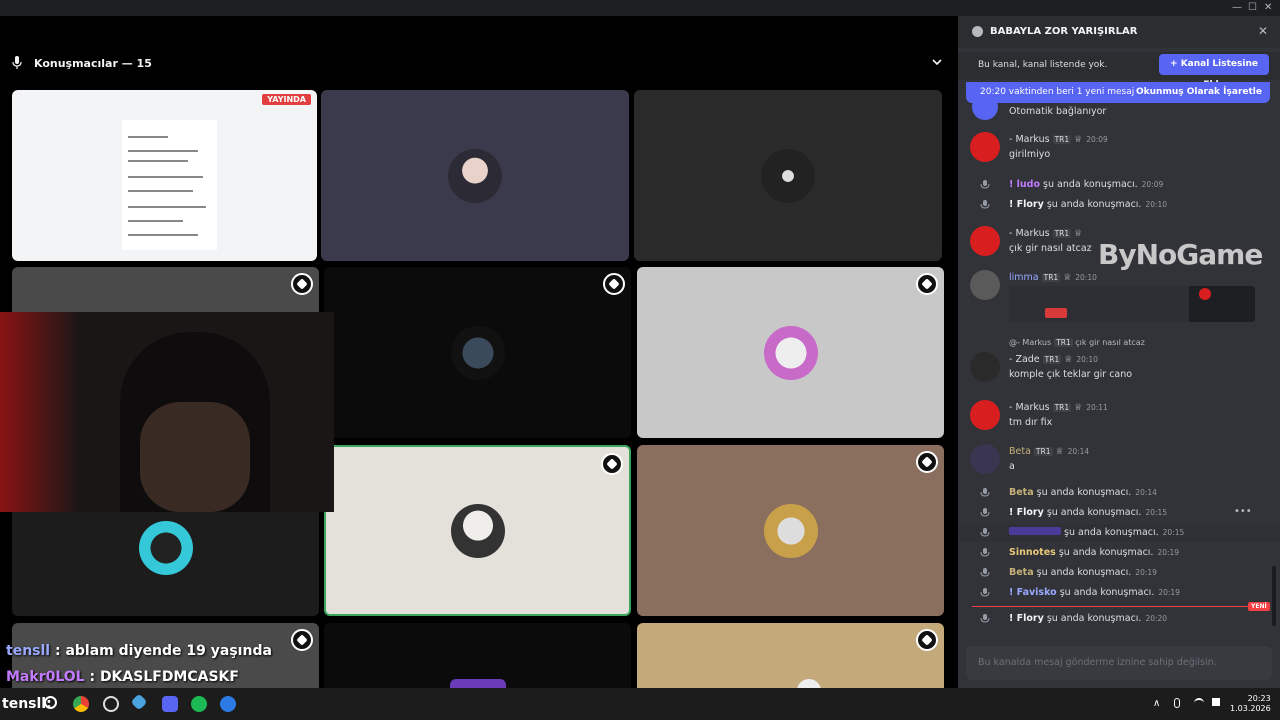 This screenshot has height=720, width=1280. What do you see at coordinates (1119, 573) in the screenshot?
I see `system-message: Beta şu anda konuşmacı. 20:19` at bounding box center [1119, 573].